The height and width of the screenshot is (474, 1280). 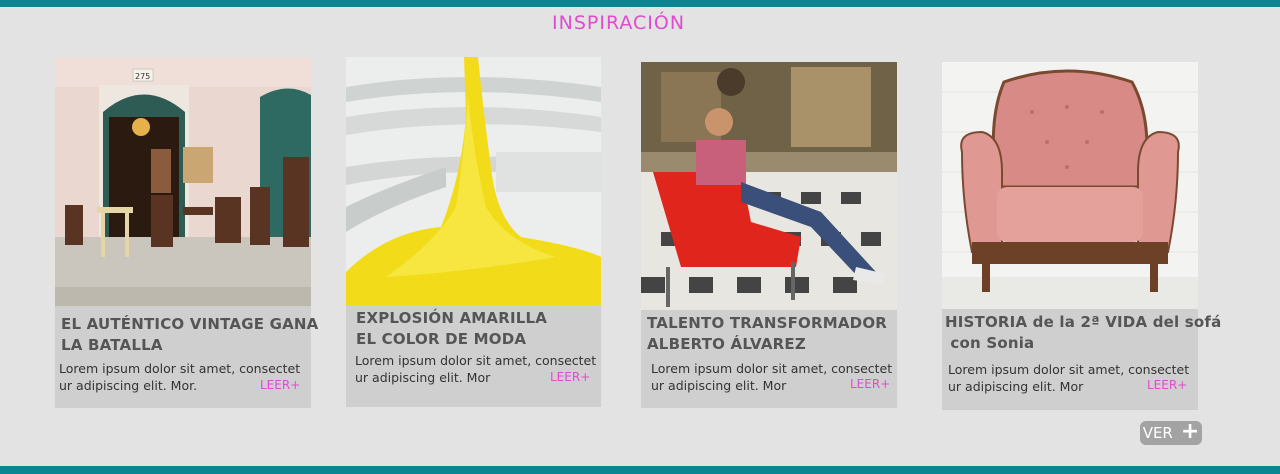 I want to click on card-title: TALENTO TRANSFORMADOR ALBERTO ÁLVAREZ, so click(x=767, y=334).